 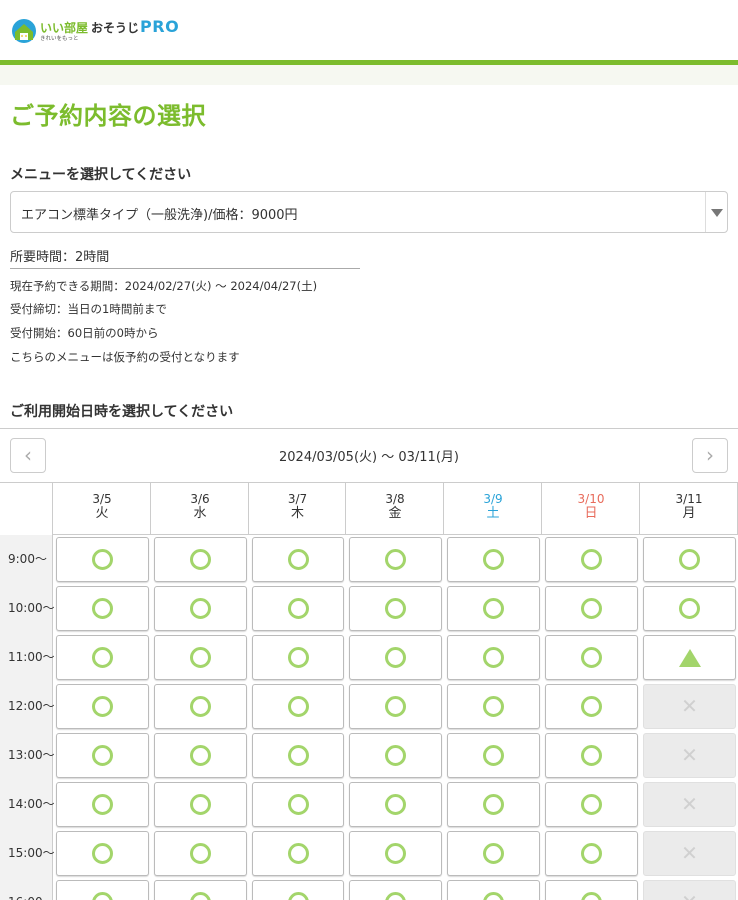 I want to click on day-weekday: 月, so click(x=689, y=513).